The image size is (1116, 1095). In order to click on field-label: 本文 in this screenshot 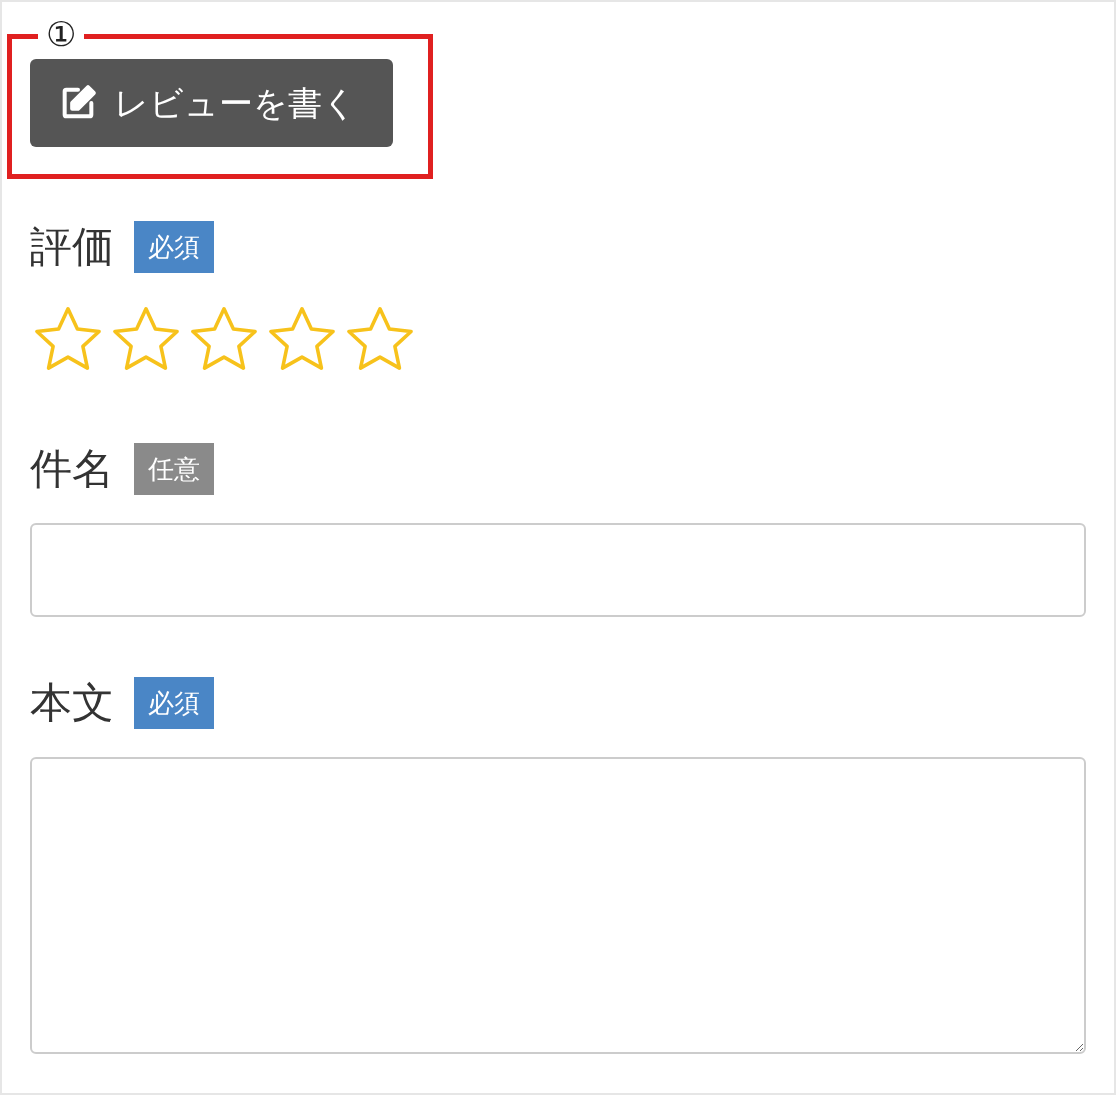, I will do `click(72, 703)`.